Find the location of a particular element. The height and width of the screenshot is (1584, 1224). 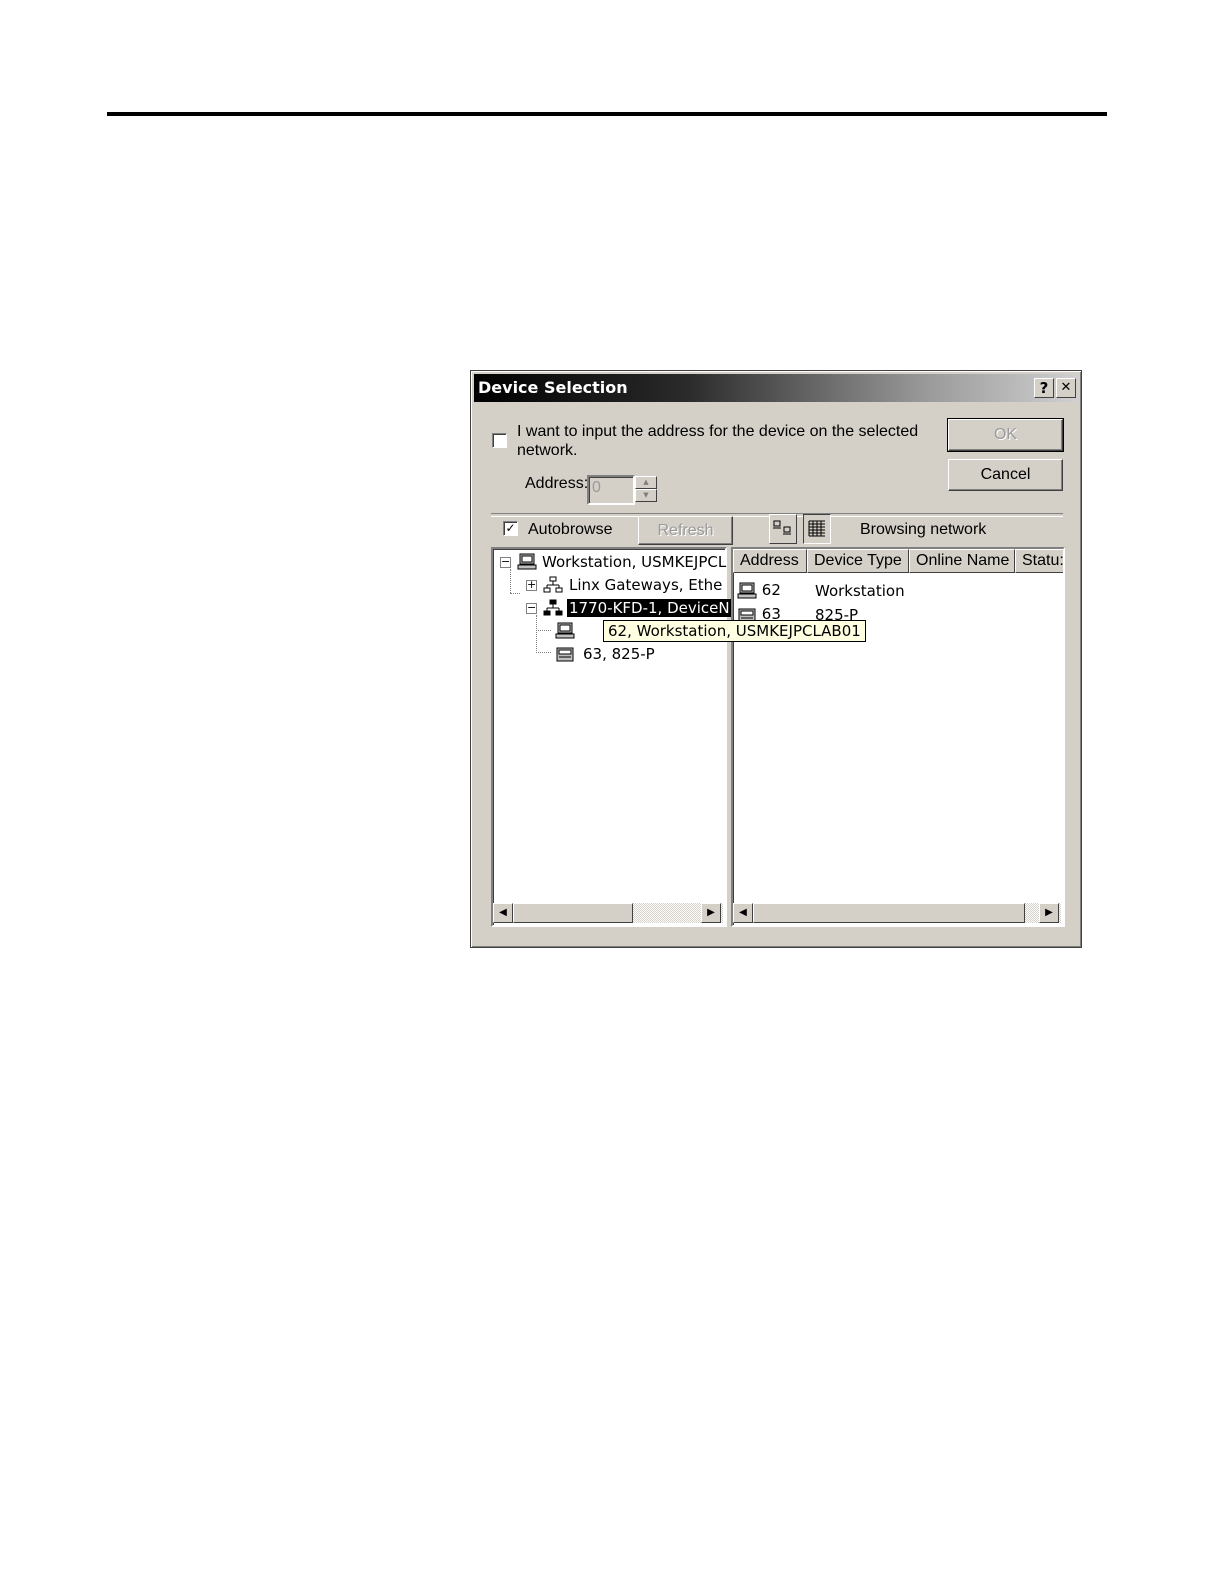

column-header-device-type: Device Type is located at coordinates (858, 561).